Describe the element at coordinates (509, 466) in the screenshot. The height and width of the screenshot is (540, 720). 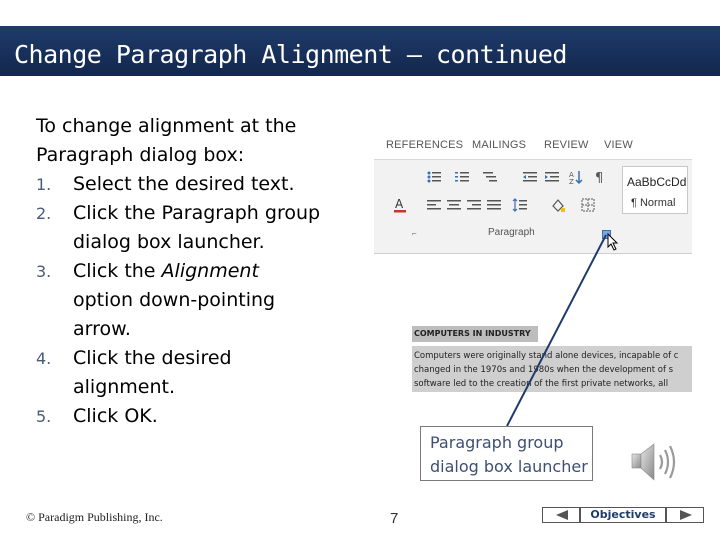
I see `callout-line-2: dialog box launcher` at that location.